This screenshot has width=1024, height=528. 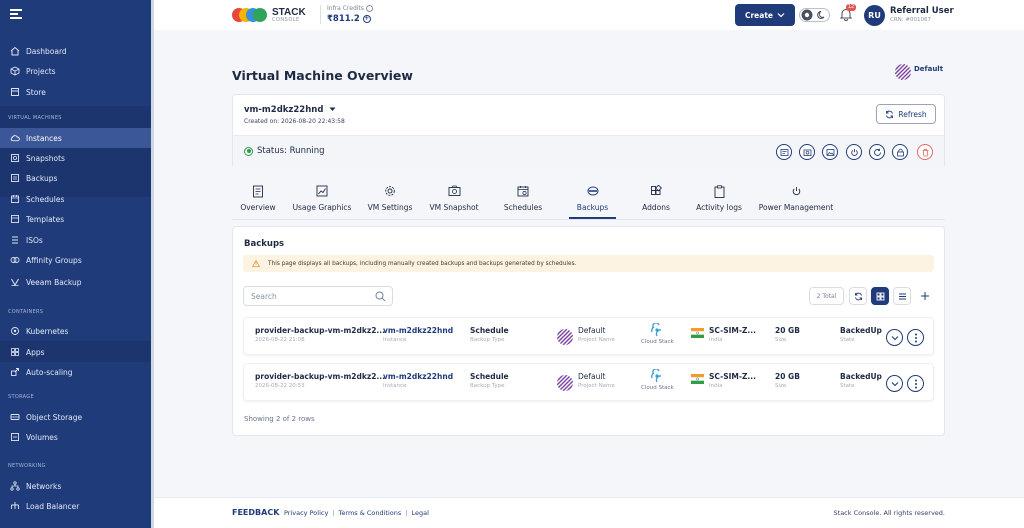 I want to click on sidebar-item-instances: Instances, so click(x=76, y=138).